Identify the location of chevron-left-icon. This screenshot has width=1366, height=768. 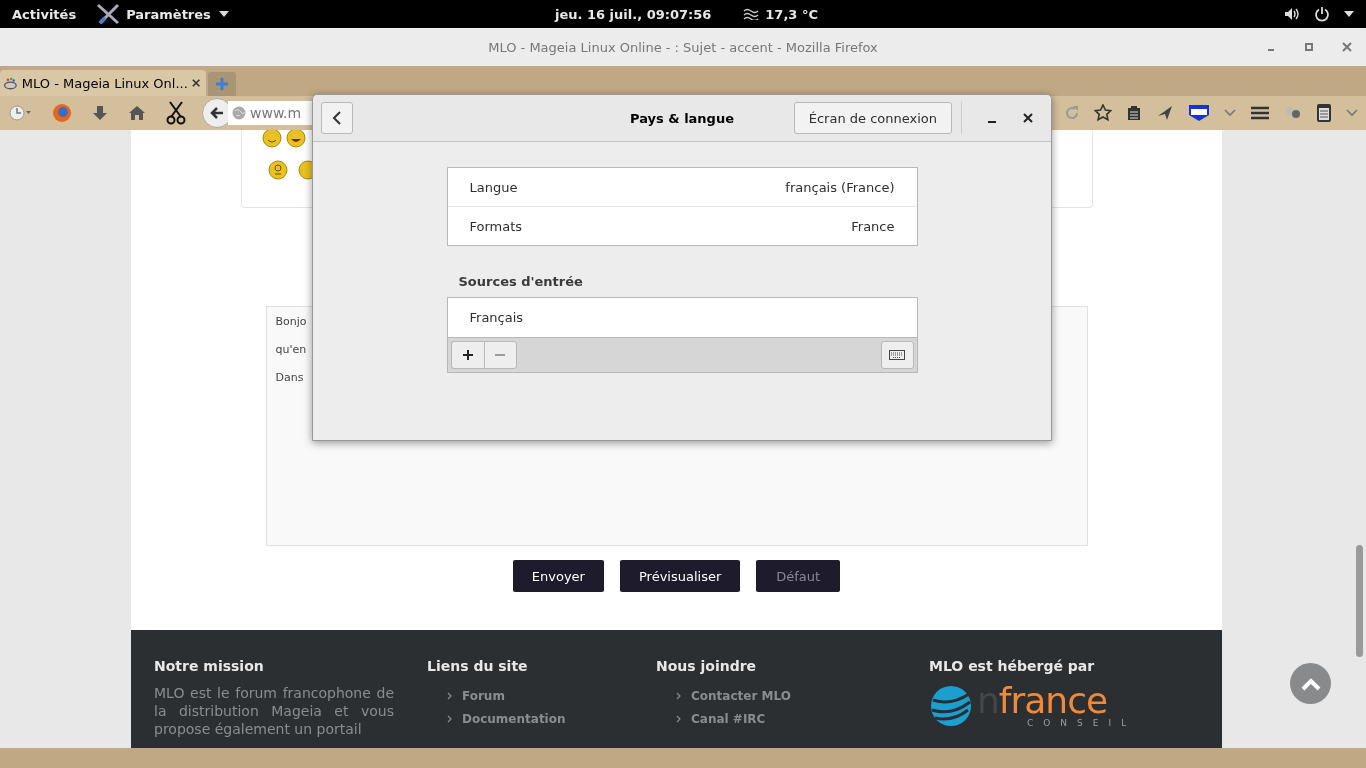
(337, 118).